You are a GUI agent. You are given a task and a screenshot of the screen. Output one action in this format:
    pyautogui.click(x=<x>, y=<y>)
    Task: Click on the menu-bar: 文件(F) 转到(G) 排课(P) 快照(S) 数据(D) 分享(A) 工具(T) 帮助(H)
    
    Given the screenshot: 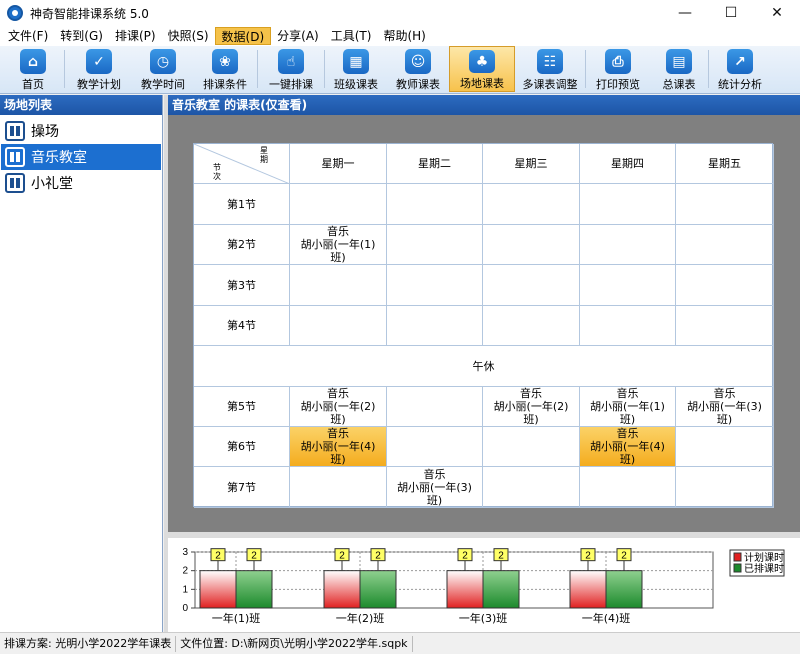 What is the action you would take?
    pyautogui.click(x=400, y=36)
    